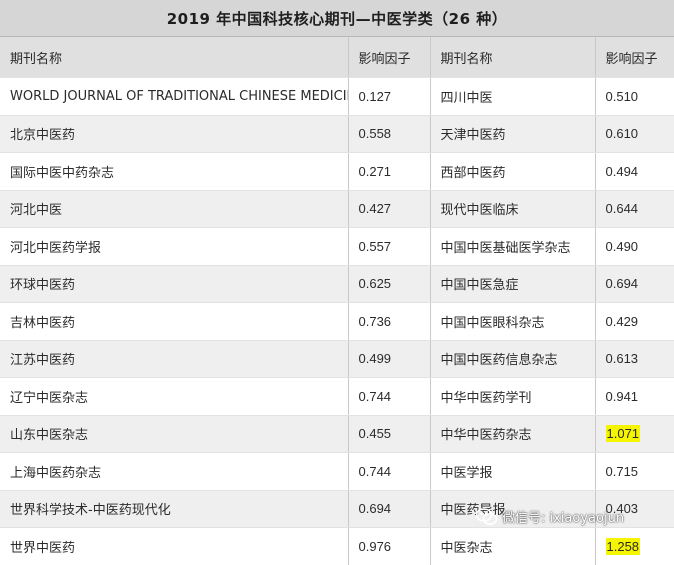 The height and width of the screenshot is (565, 674). What do you see at coordinates (375, 546) in the screenshot?
I see `impact-factor-left-text: 0.976` at bounding box center [375, 546].